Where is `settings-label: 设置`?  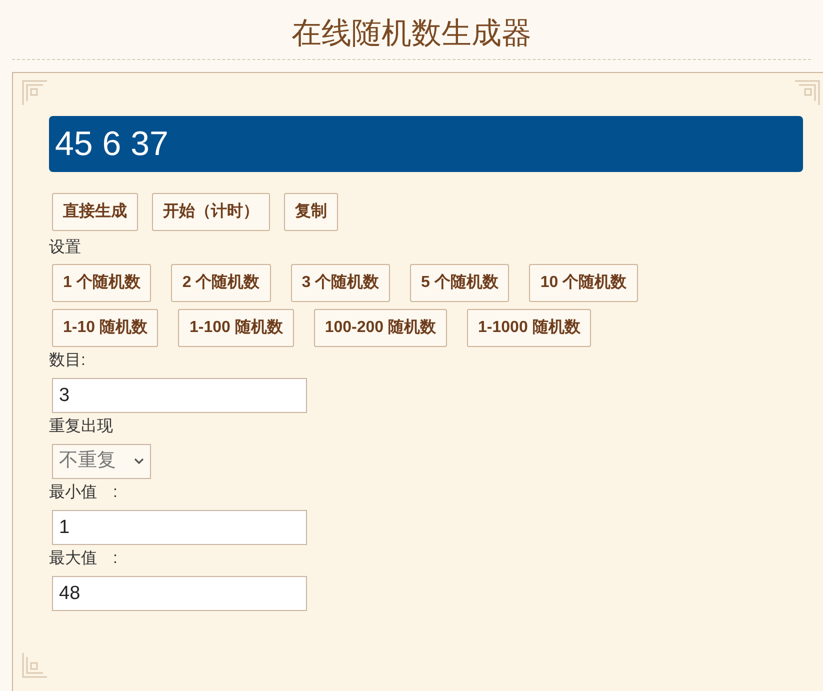
settings-label: 设置 is located at coordinates (65, 248).